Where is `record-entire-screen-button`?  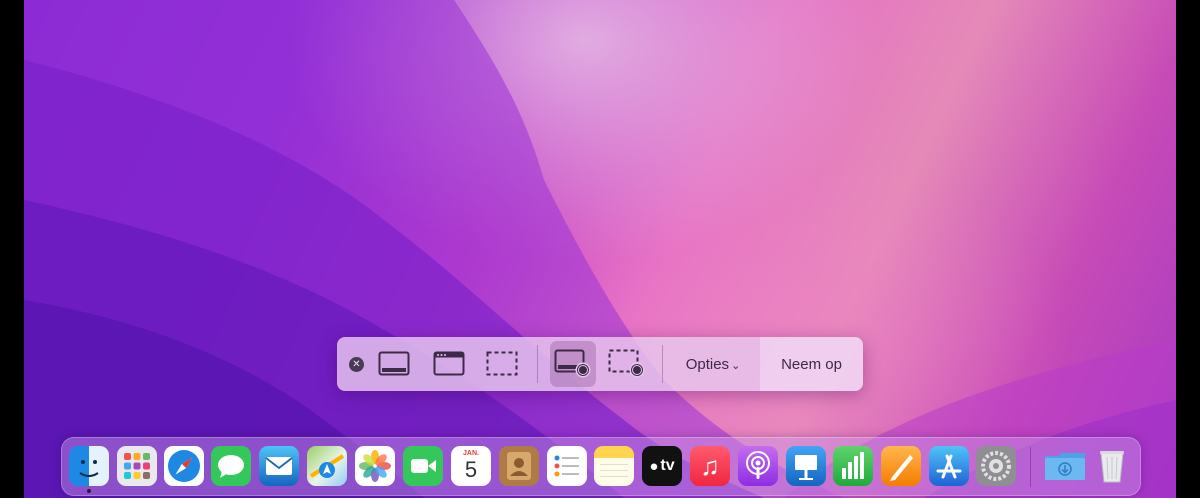
record-entire-screen-button is located at coordinates (573, 364).